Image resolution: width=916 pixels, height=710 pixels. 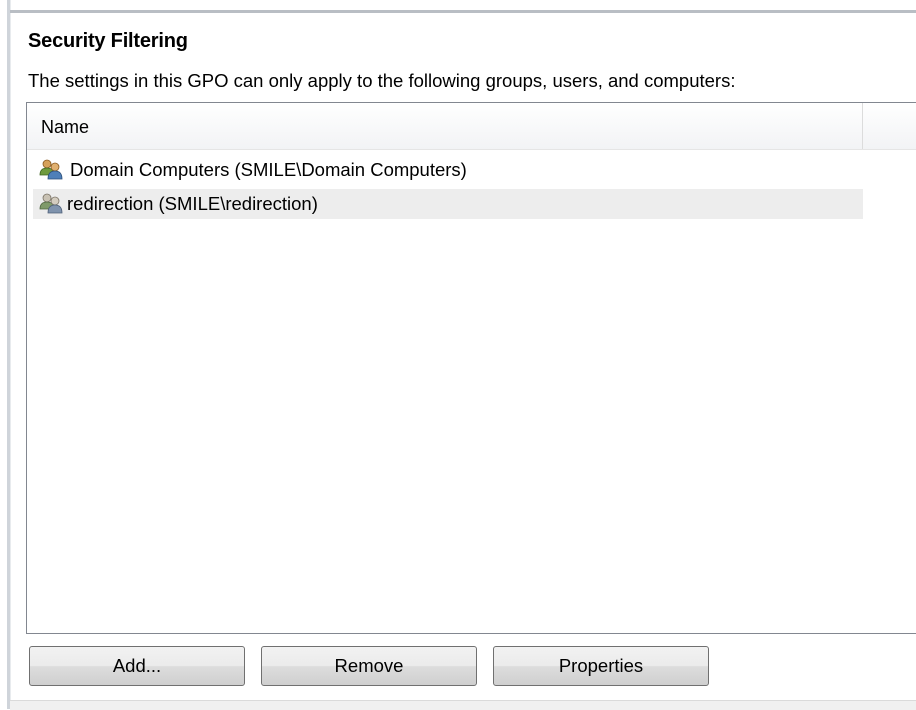 What do you see at coordinates (192, 203) in the screenshot?
I see `list-item-label: redirection (SMILE\redirection)` at bounding box center [192, 203].